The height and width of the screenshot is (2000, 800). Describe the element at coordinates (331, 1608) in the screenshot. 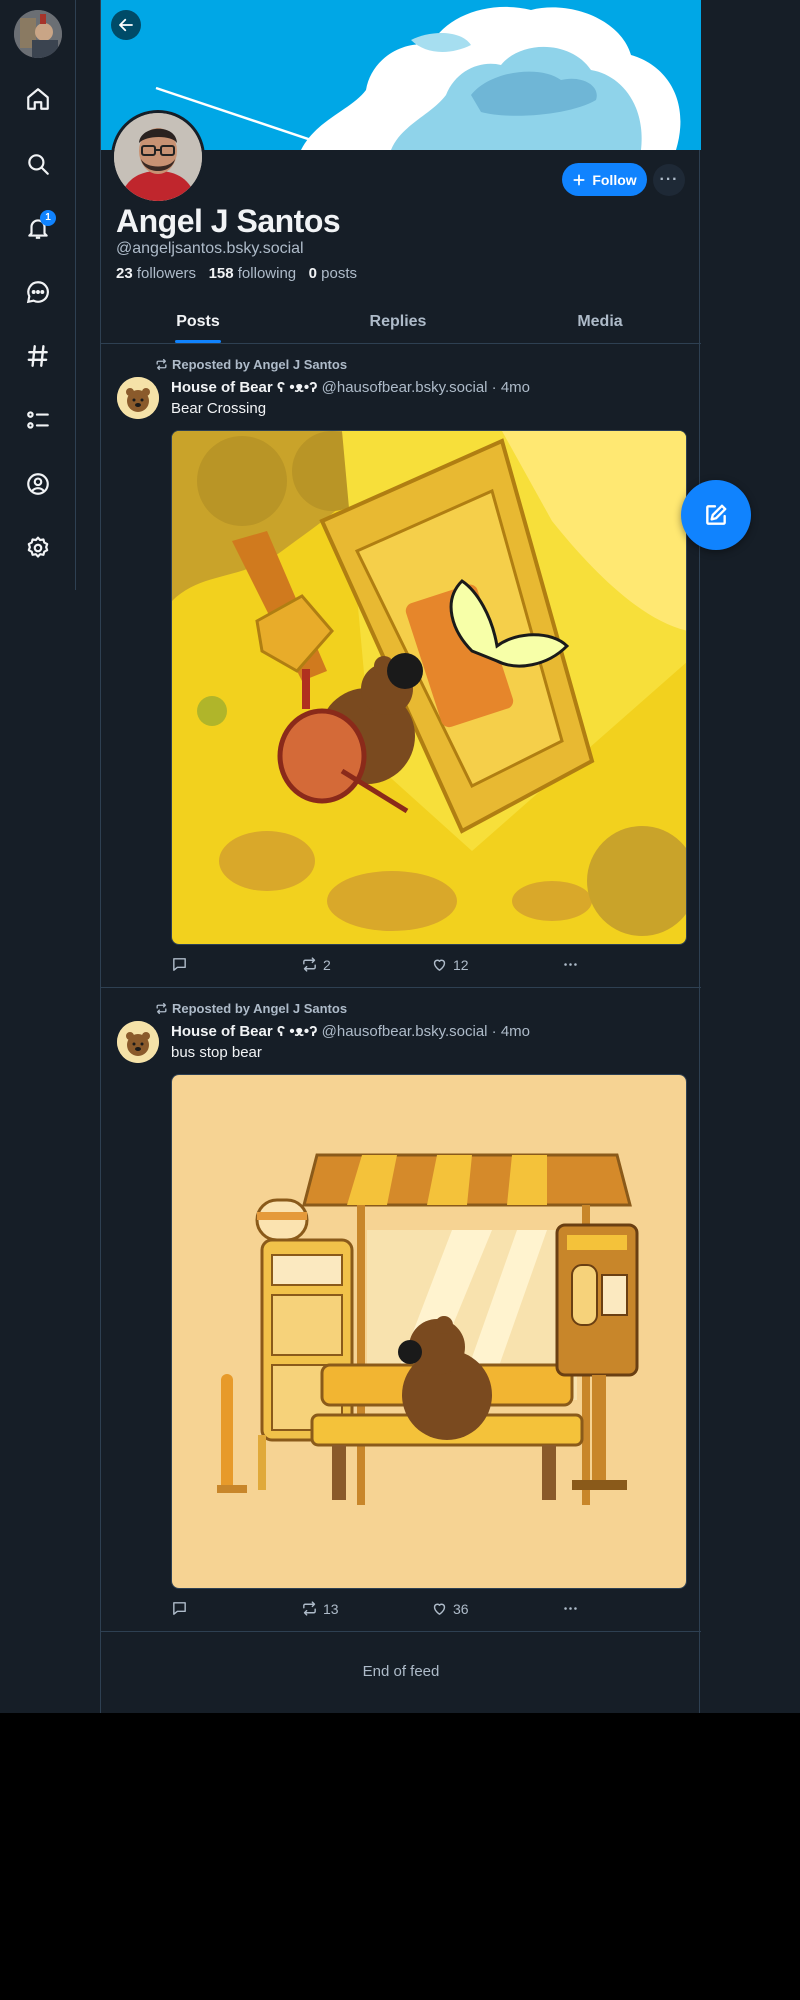

I see `repost-count: 13` at that location.